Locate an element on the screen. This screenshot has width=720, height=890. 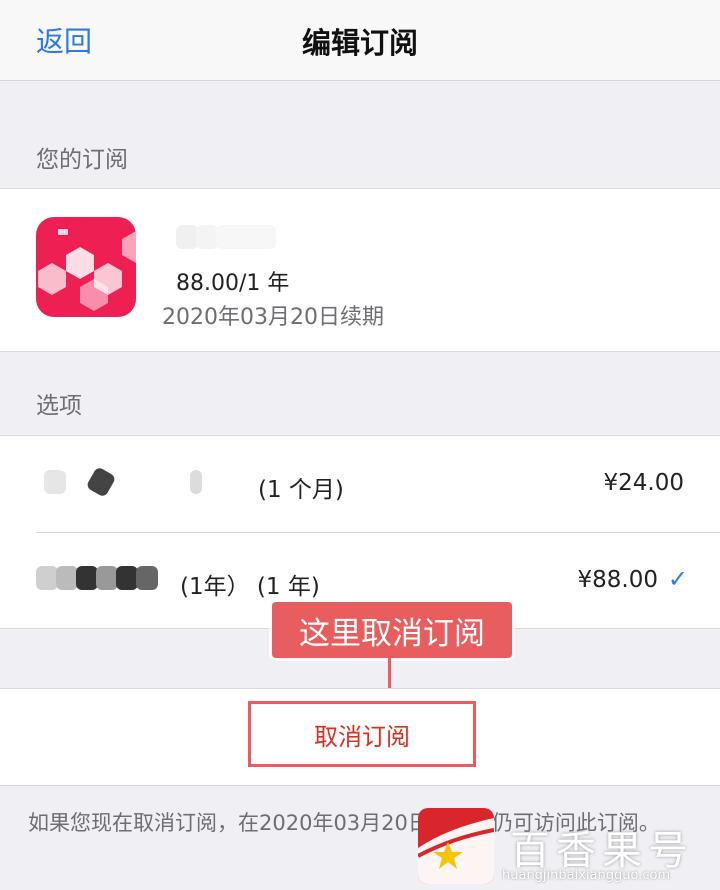
annotation-callout: 这里取消订阅 is located at coordinates (392, 630).